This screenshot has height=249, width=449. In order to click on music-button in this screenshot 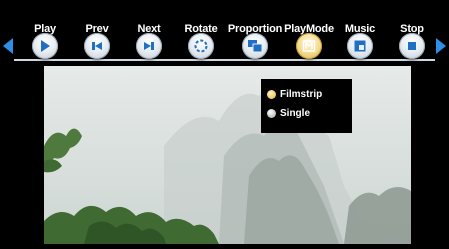, I will do `click(360, 46)`.